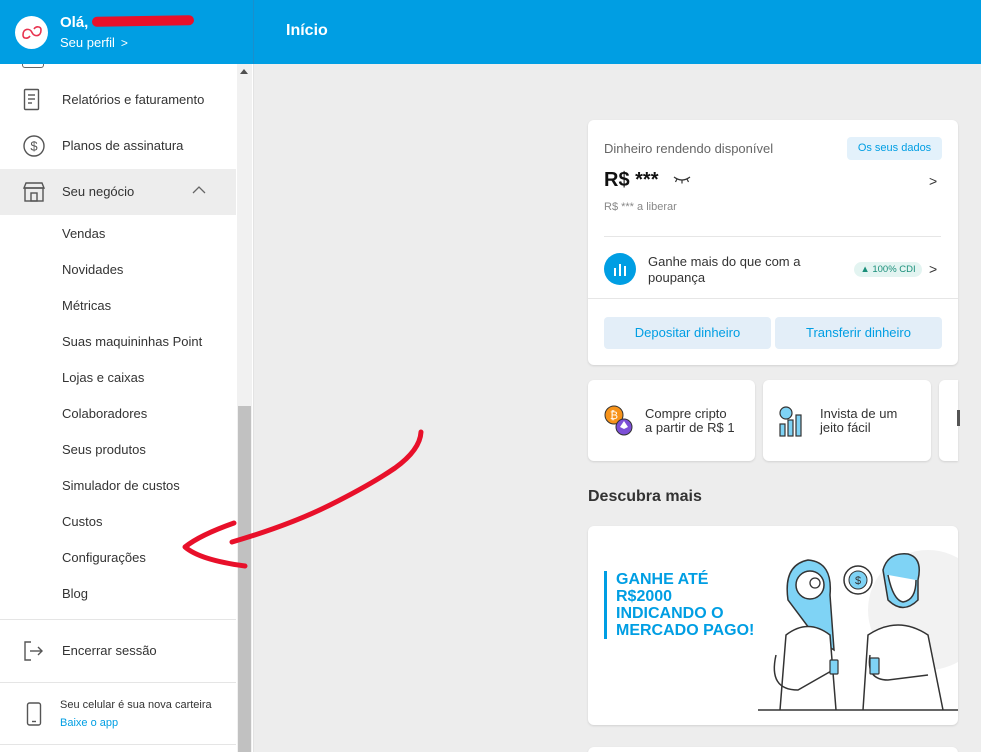  What do you see at coordinates (662, 579) in the screenshot?
I see `banner-line: GANHE ATÉ` at bounding box center [662, 579].